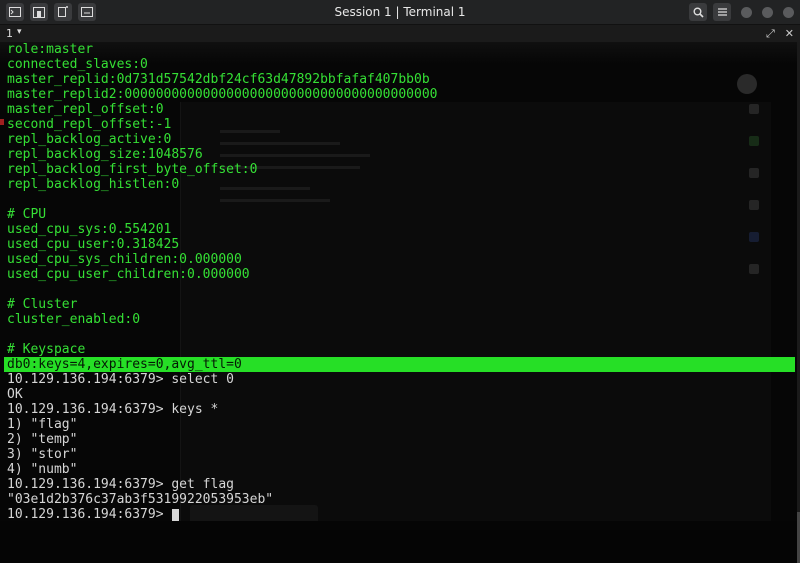 This screenshot has height=563, width=800. What do you see at coordinates (93, 244) in the screenshot?
I see `output-line: used_cpu_user:0.318425` at bounding box center [93, 244].